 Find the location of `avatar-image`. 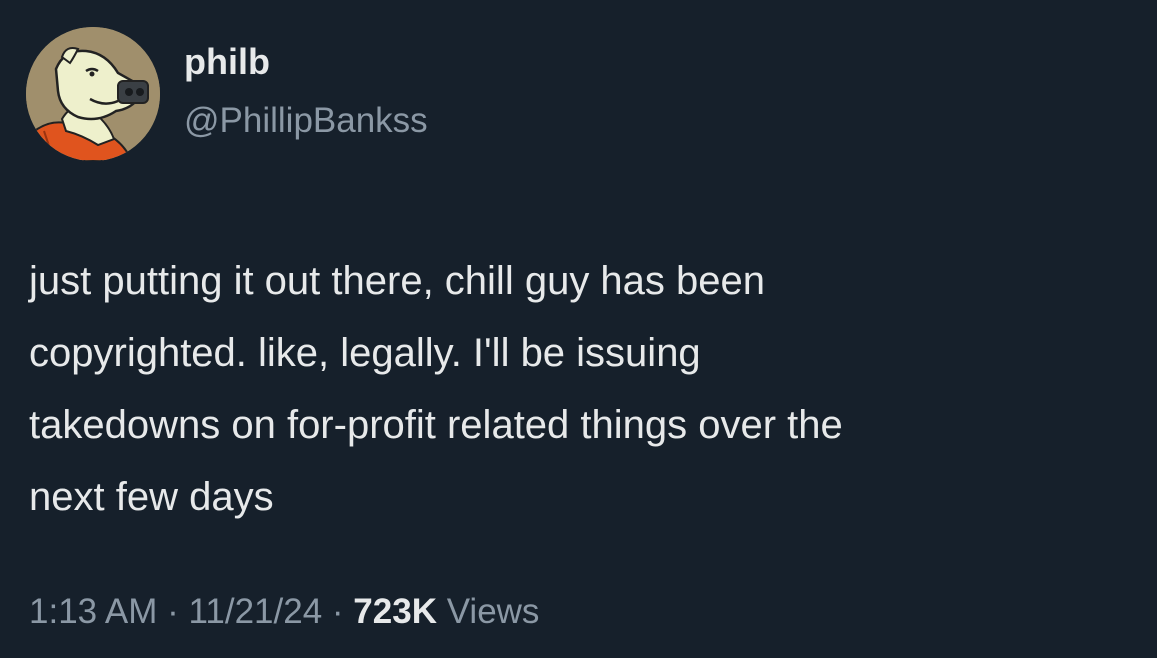

avatar-image is located at coordinates (93, 94).